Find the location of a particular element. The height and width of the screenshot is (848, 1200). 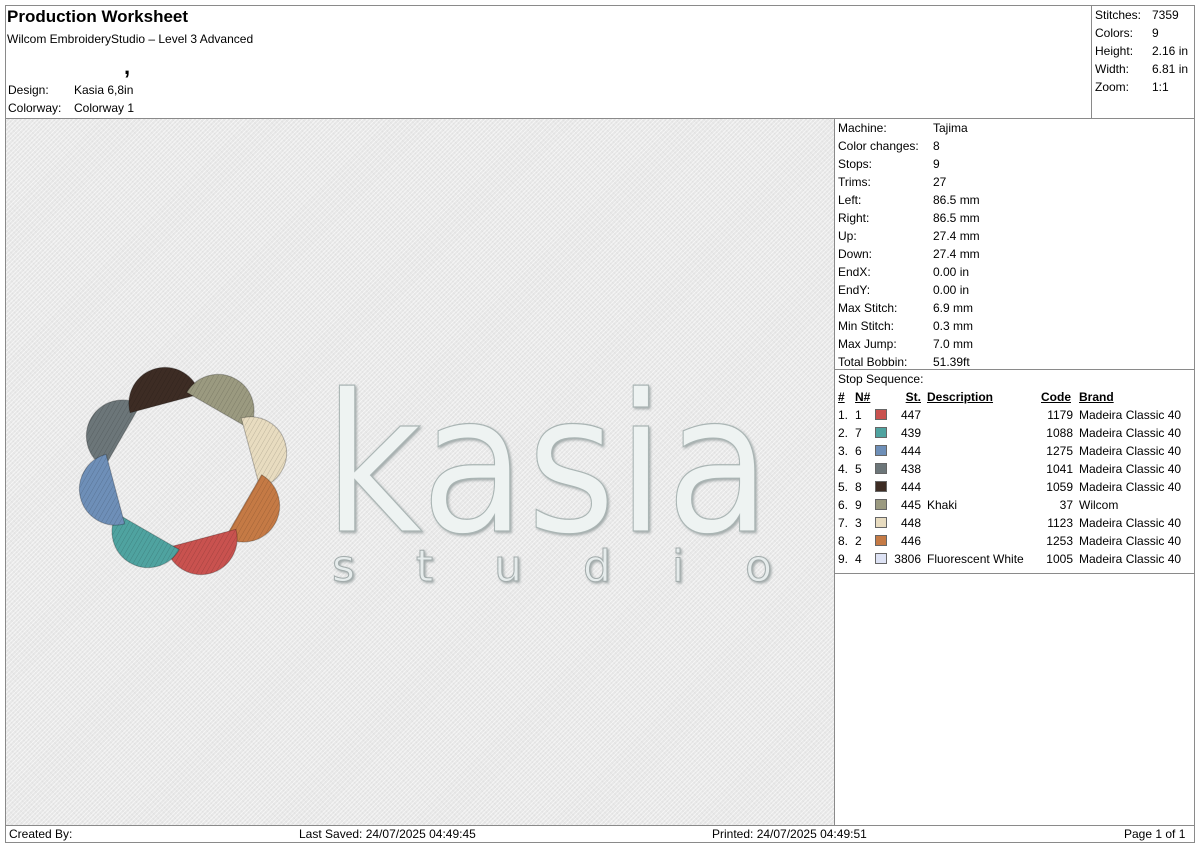

detail-label: Down: is located at coordinates (855, 254).